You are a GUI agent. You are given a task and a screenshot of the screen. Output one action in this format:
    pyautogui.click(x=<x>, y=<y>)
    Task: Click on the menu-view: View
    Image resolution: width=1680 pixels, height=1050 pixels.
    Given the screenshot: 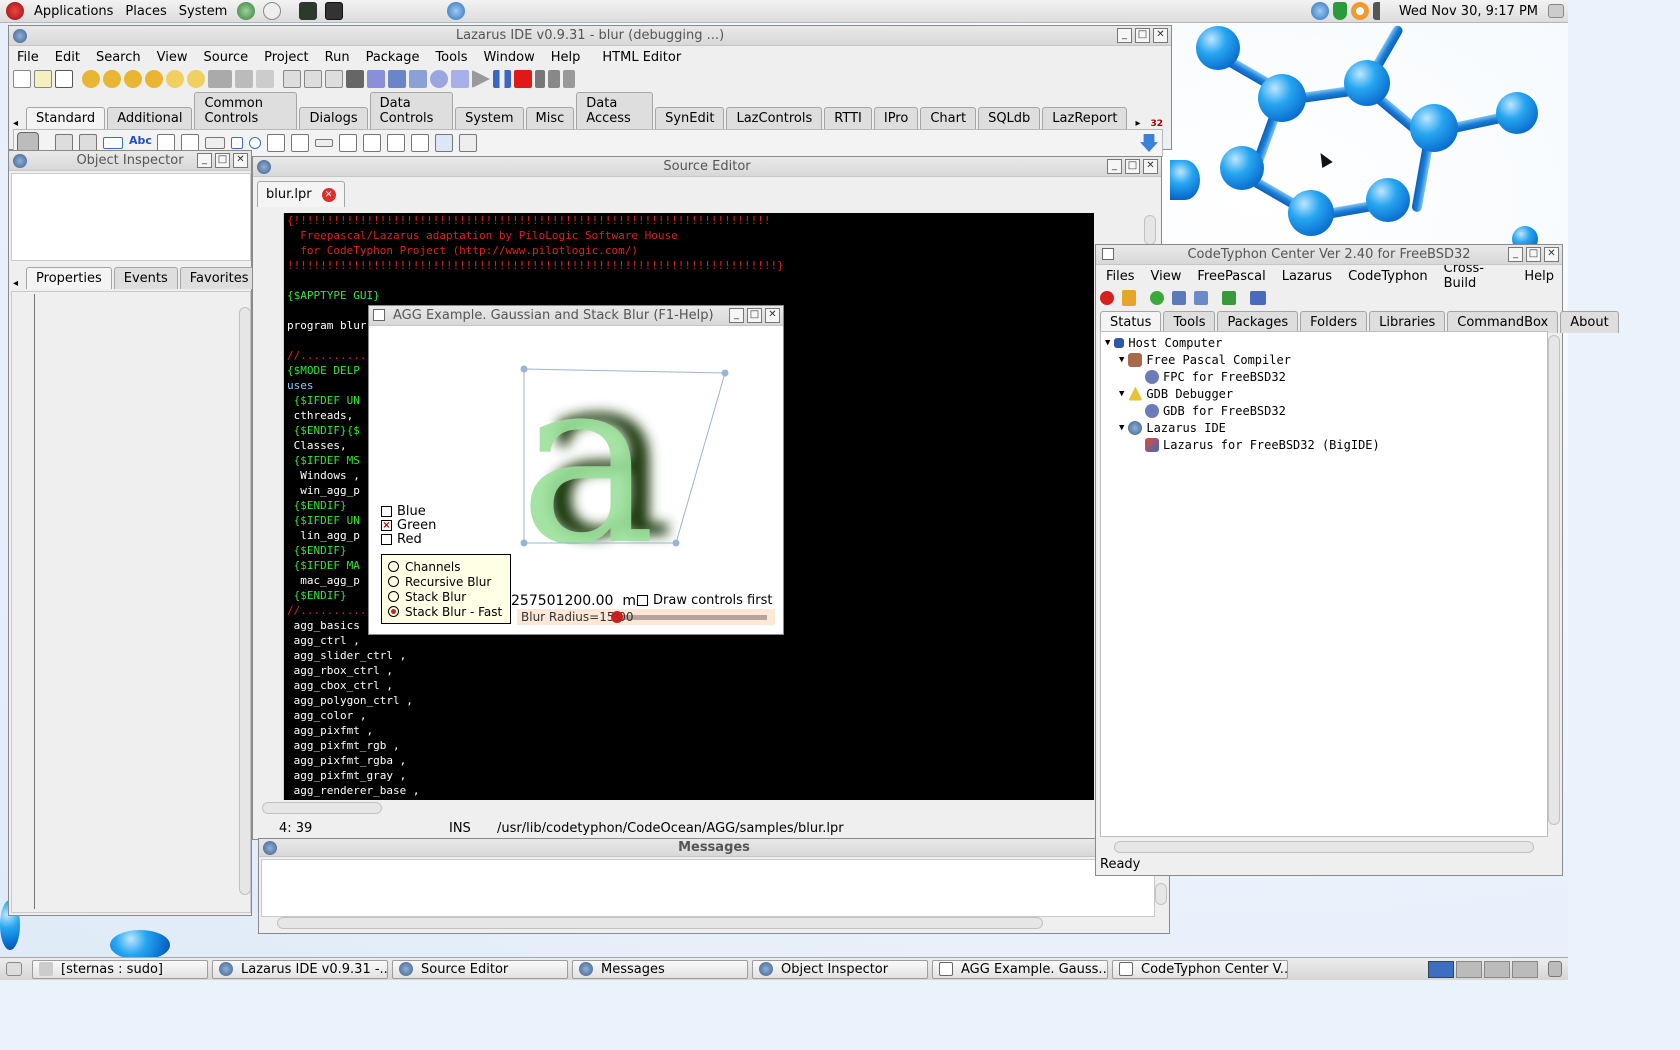 What is the action you would take?
    pyautogui.click(x=1166, y=276)
    